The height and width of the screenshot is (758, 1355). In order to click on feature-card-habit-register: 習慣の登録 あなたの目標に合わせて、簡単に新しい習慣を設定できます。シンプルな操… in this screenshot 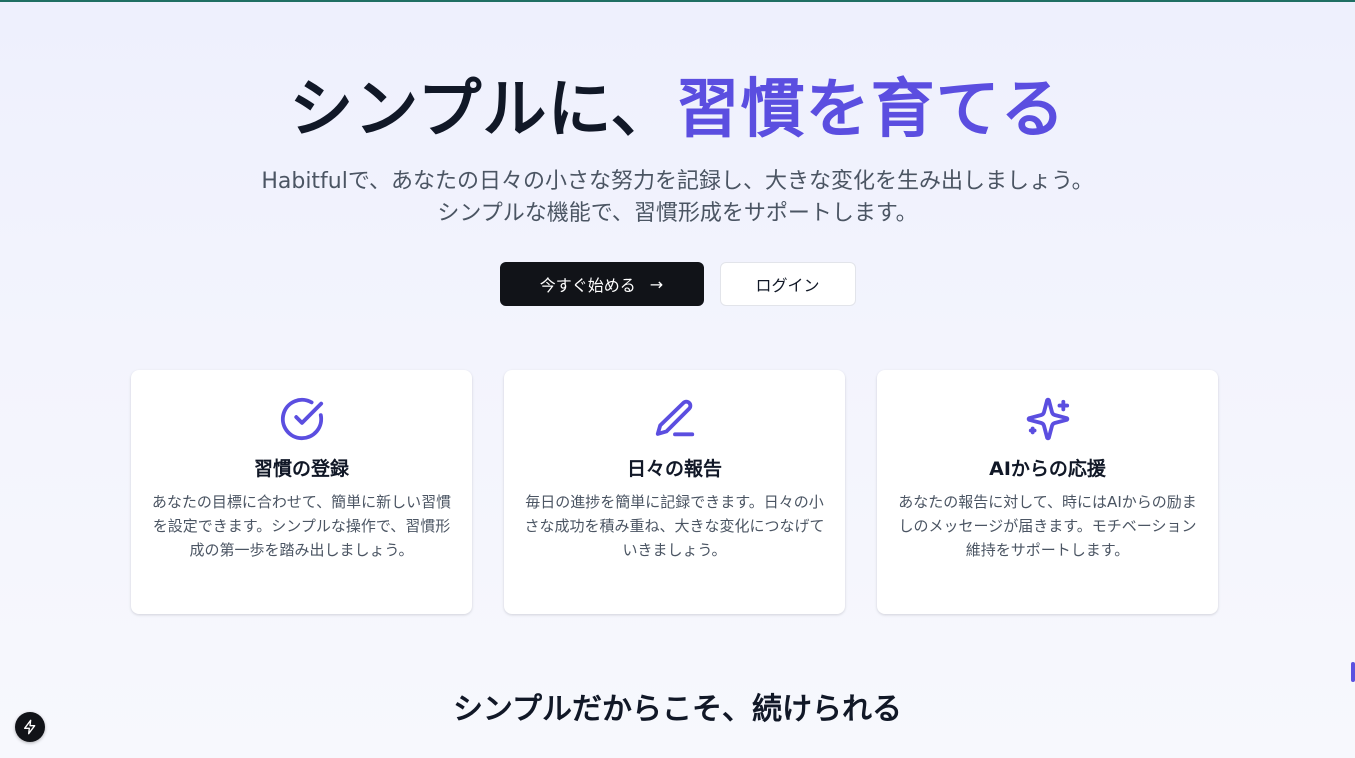, I will do `click(301, 492)`.